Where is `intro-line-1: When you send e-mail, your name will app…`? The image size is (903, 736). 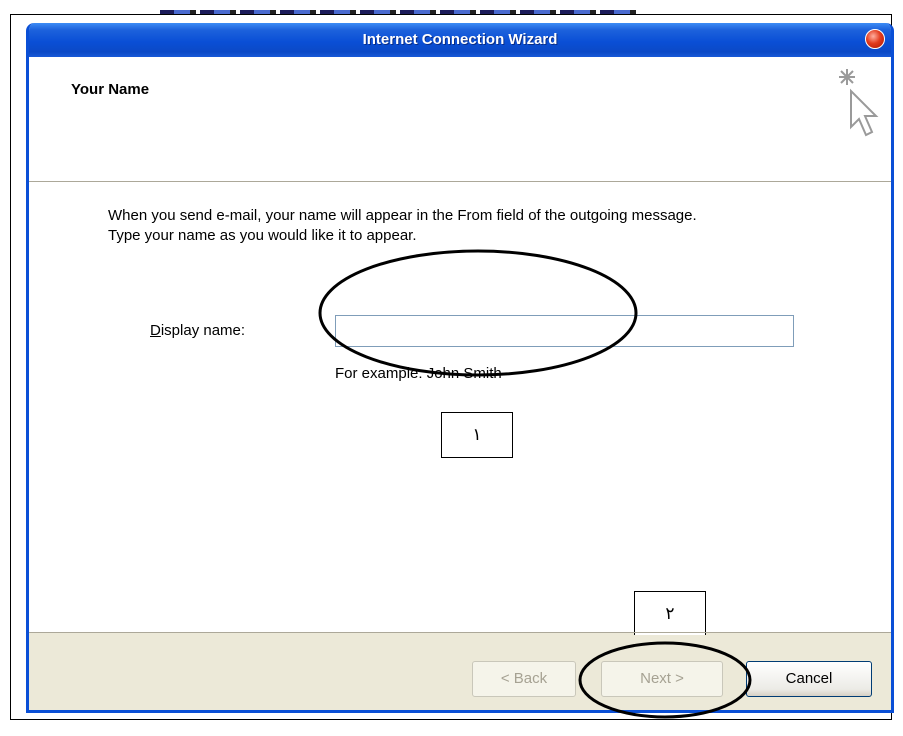 intro-line-1: When you send e-mail, your name will app… is located at coordinates (402, 215).